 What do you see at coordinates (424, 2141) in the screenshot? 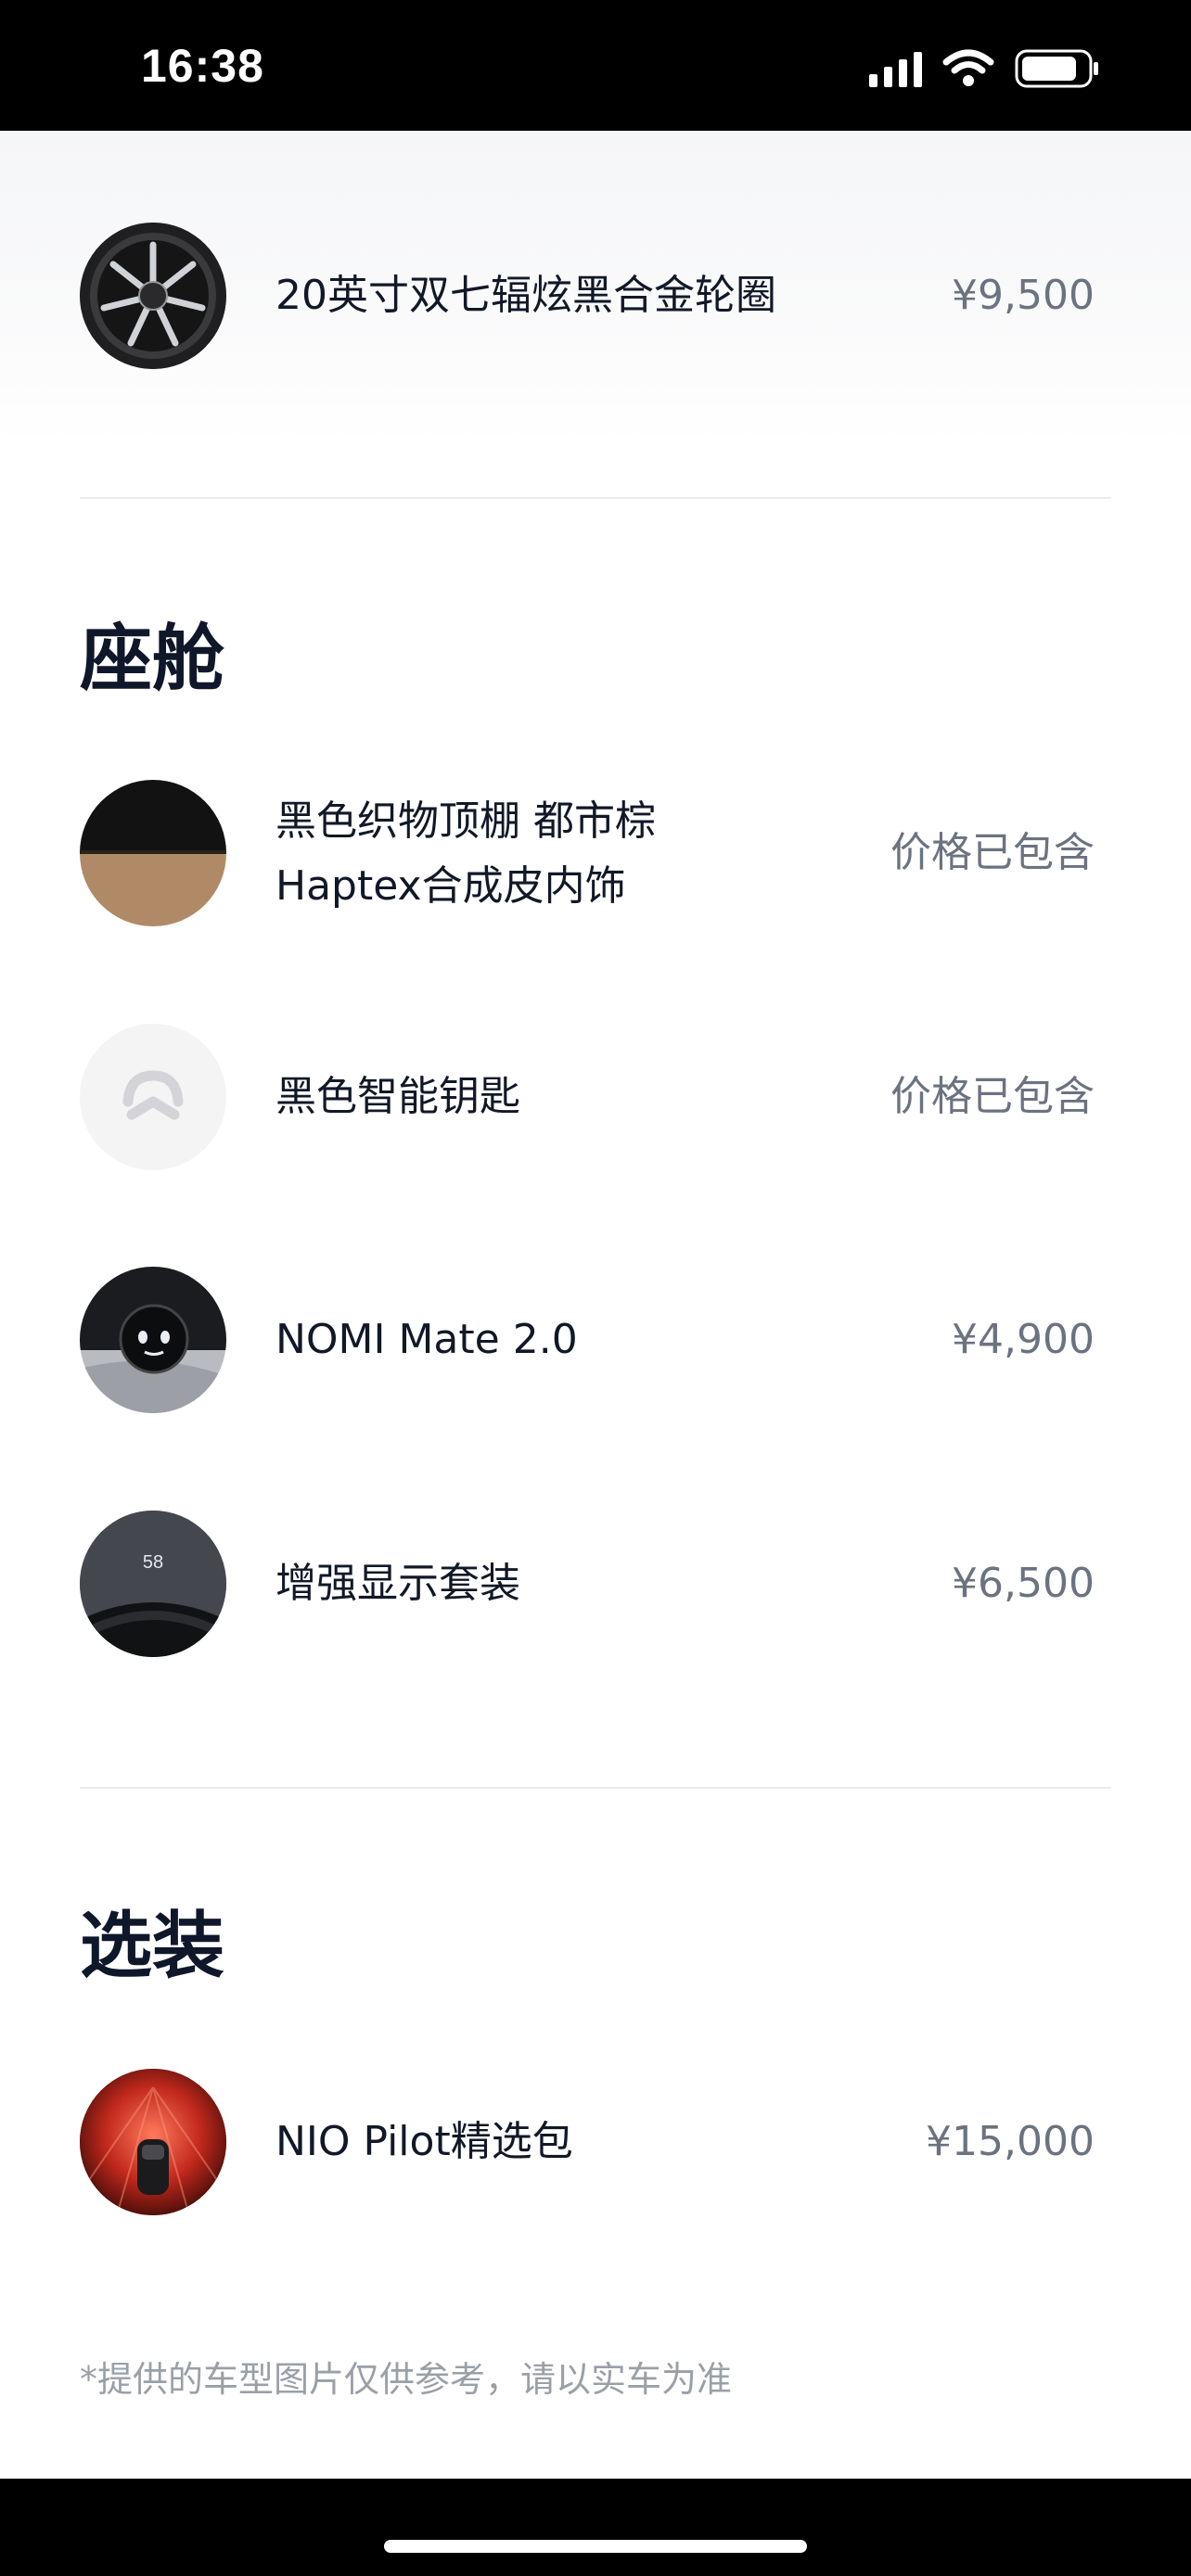
I see `nio-pilot-label: NIO Pilot精选包` at bounding box center [424, 2141].